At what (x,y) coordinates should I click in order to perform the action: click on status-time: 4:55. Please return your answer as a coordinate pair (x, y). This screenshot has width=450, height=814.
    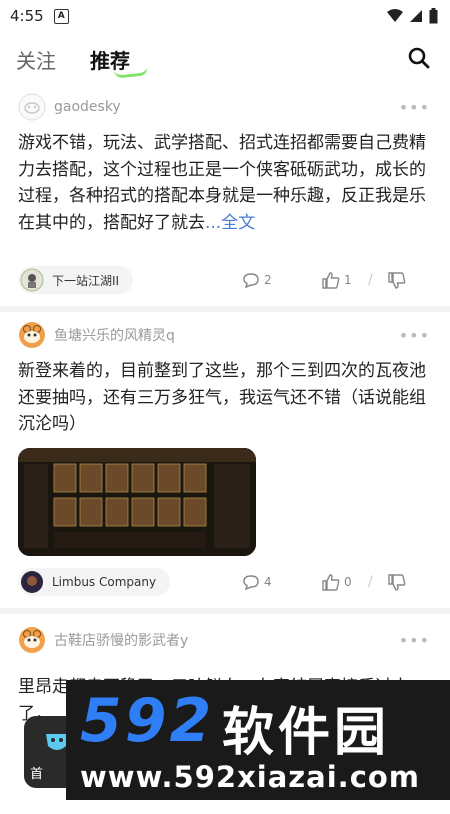
    Looking at the image, I should click on (27, 16).